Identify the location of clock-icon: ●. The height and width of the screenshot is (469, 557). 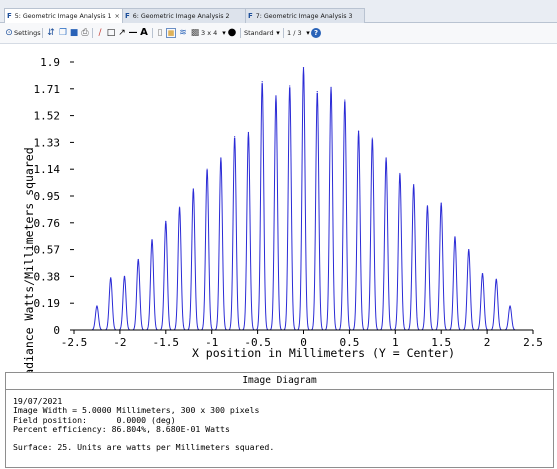
(232, 33).